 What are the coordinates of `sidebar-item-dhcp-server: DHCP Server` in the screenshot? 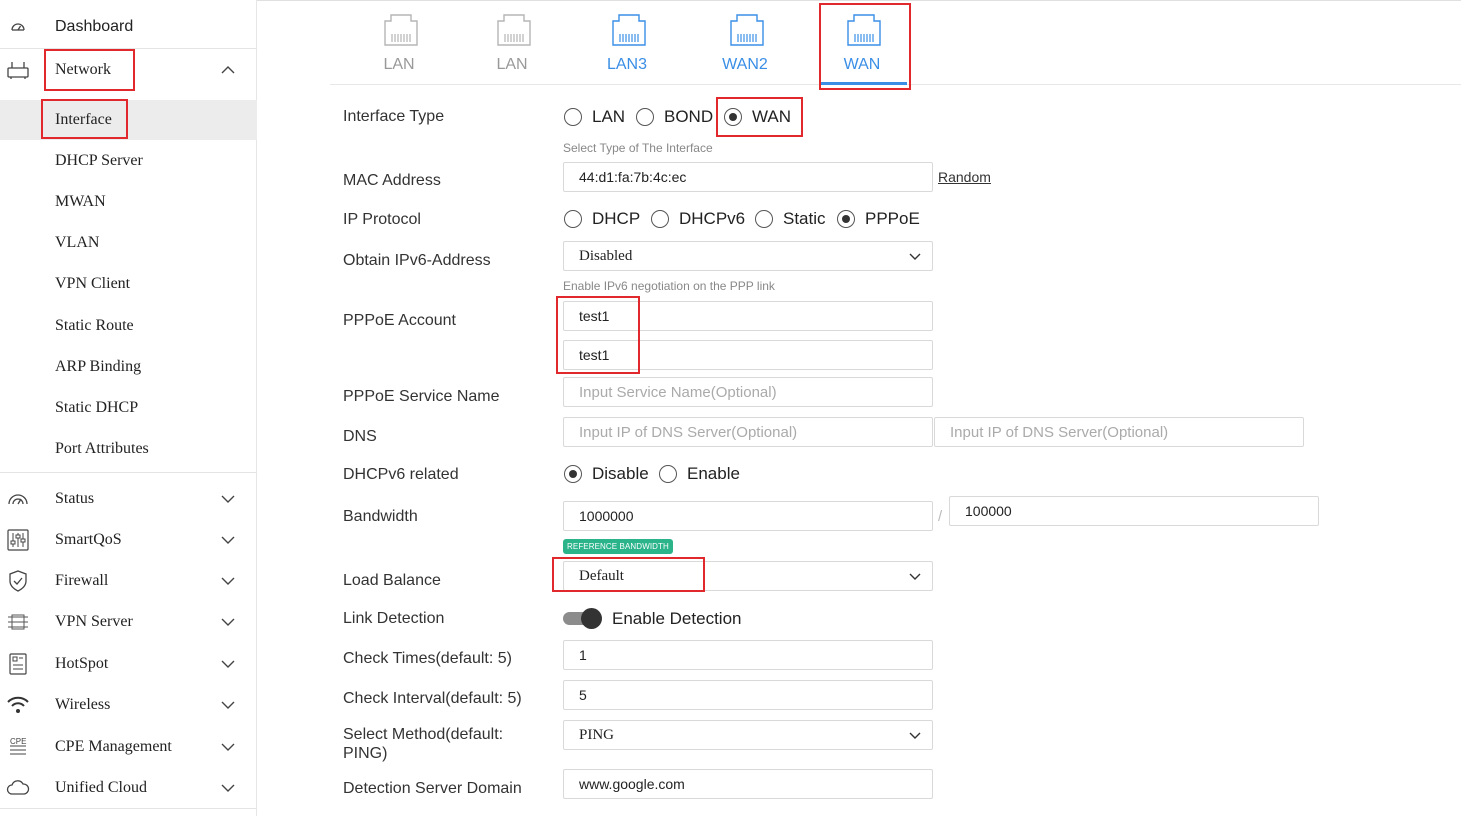 It's located at (128, 161).